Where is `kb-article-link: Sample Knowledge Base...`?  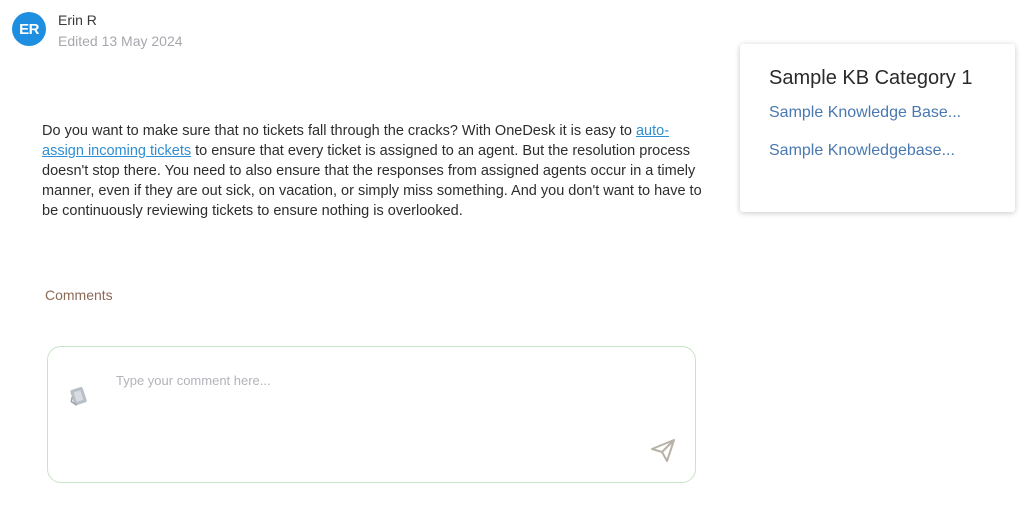
kb-article-link: Sample Knowledge Base... is located at coordinates (879, 113).